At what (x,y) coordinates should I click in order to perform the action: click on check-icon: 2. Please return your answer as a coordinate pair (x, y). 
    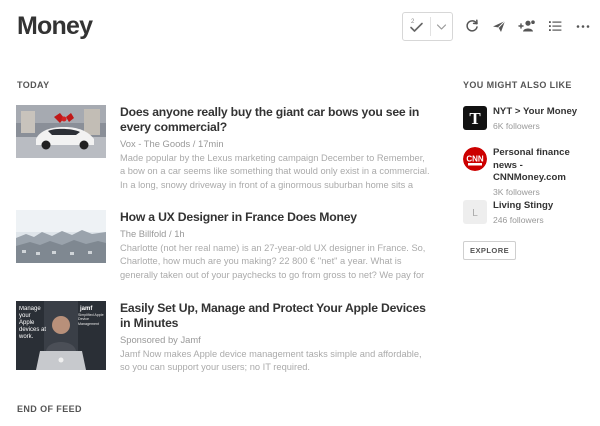
    Looking at the image, I should click on (416, 25).